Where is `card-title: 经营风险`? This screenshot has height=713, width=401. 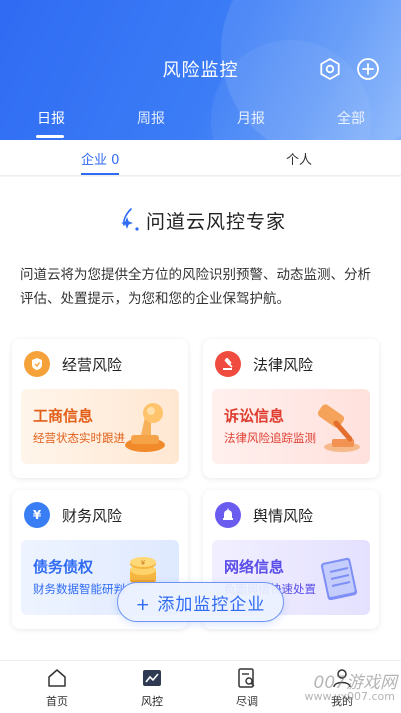 card-title: 经营风险 is located at coordinates (92, 365).